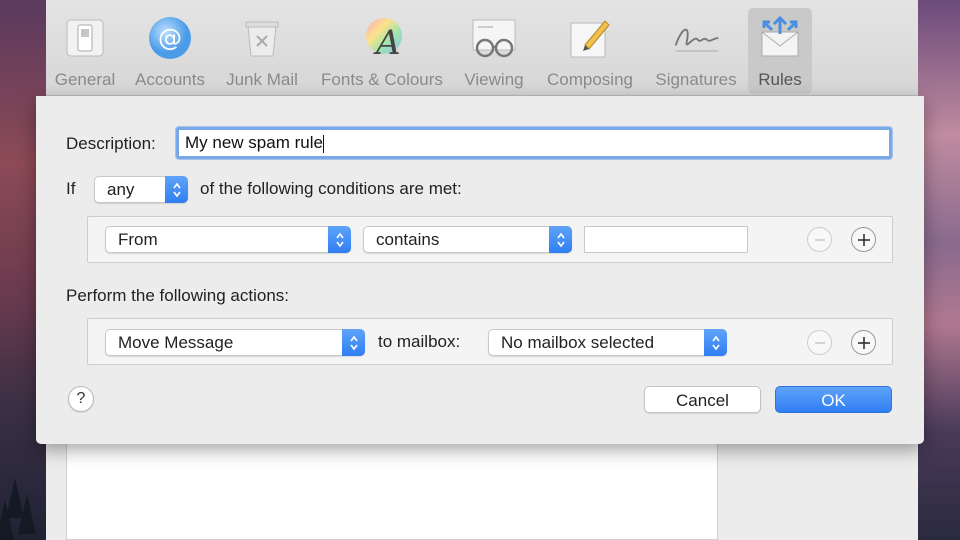 The height and width of the screenshot is (540, 960). What do you see at coordinates (590, 38) in the screenshot?
I see `pencil-paper-icon` at bounding box center [590, 38].